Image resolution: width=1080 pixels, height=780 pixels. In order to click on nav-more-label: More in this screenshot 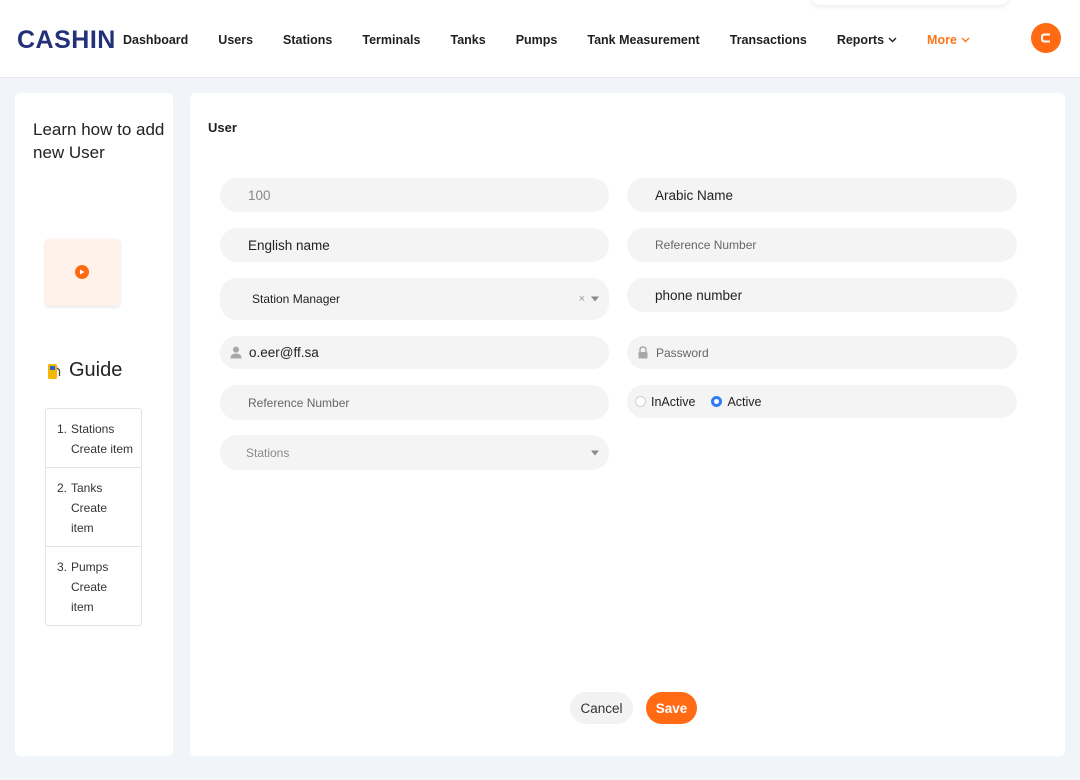, I will do `click(942, 39)`.